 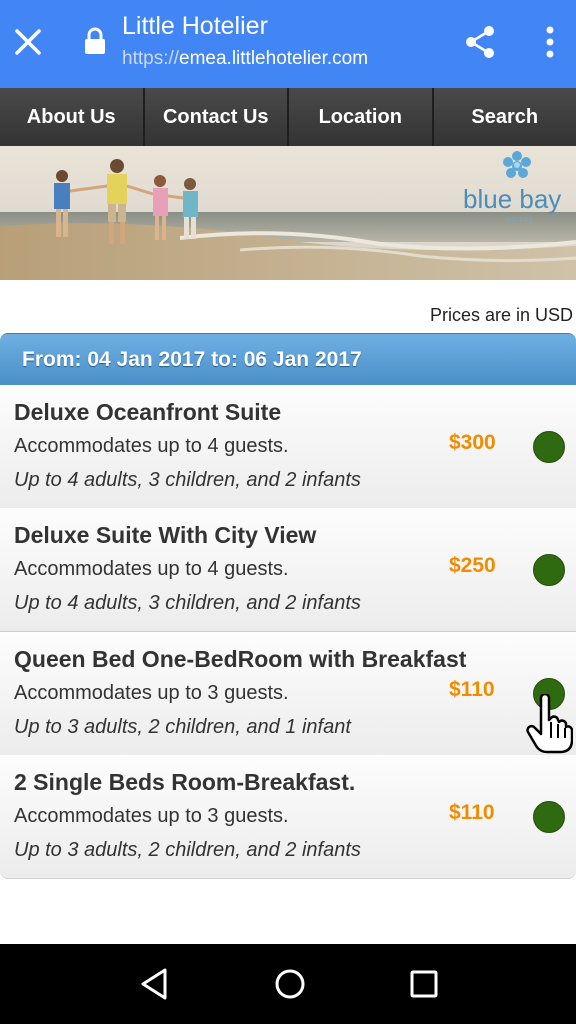 I want to click on system-navigation-bar, so click(x=288, y=984).